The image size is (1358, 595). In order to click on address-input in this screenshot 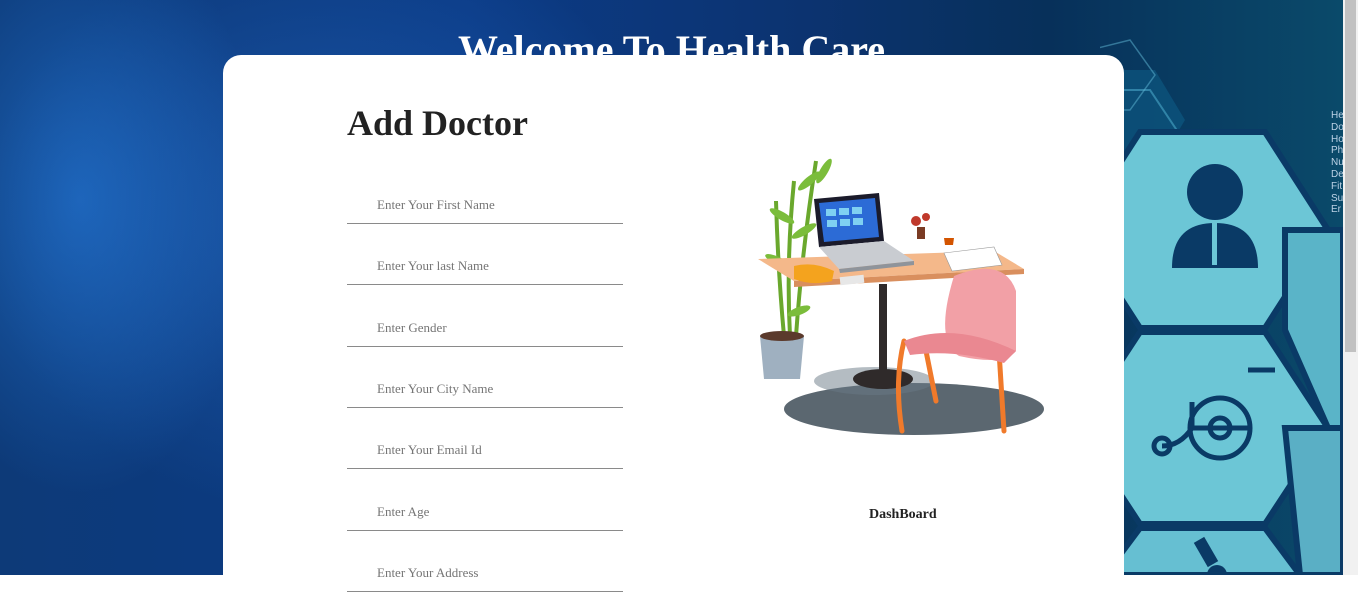, I will do `click(485, 573)`.